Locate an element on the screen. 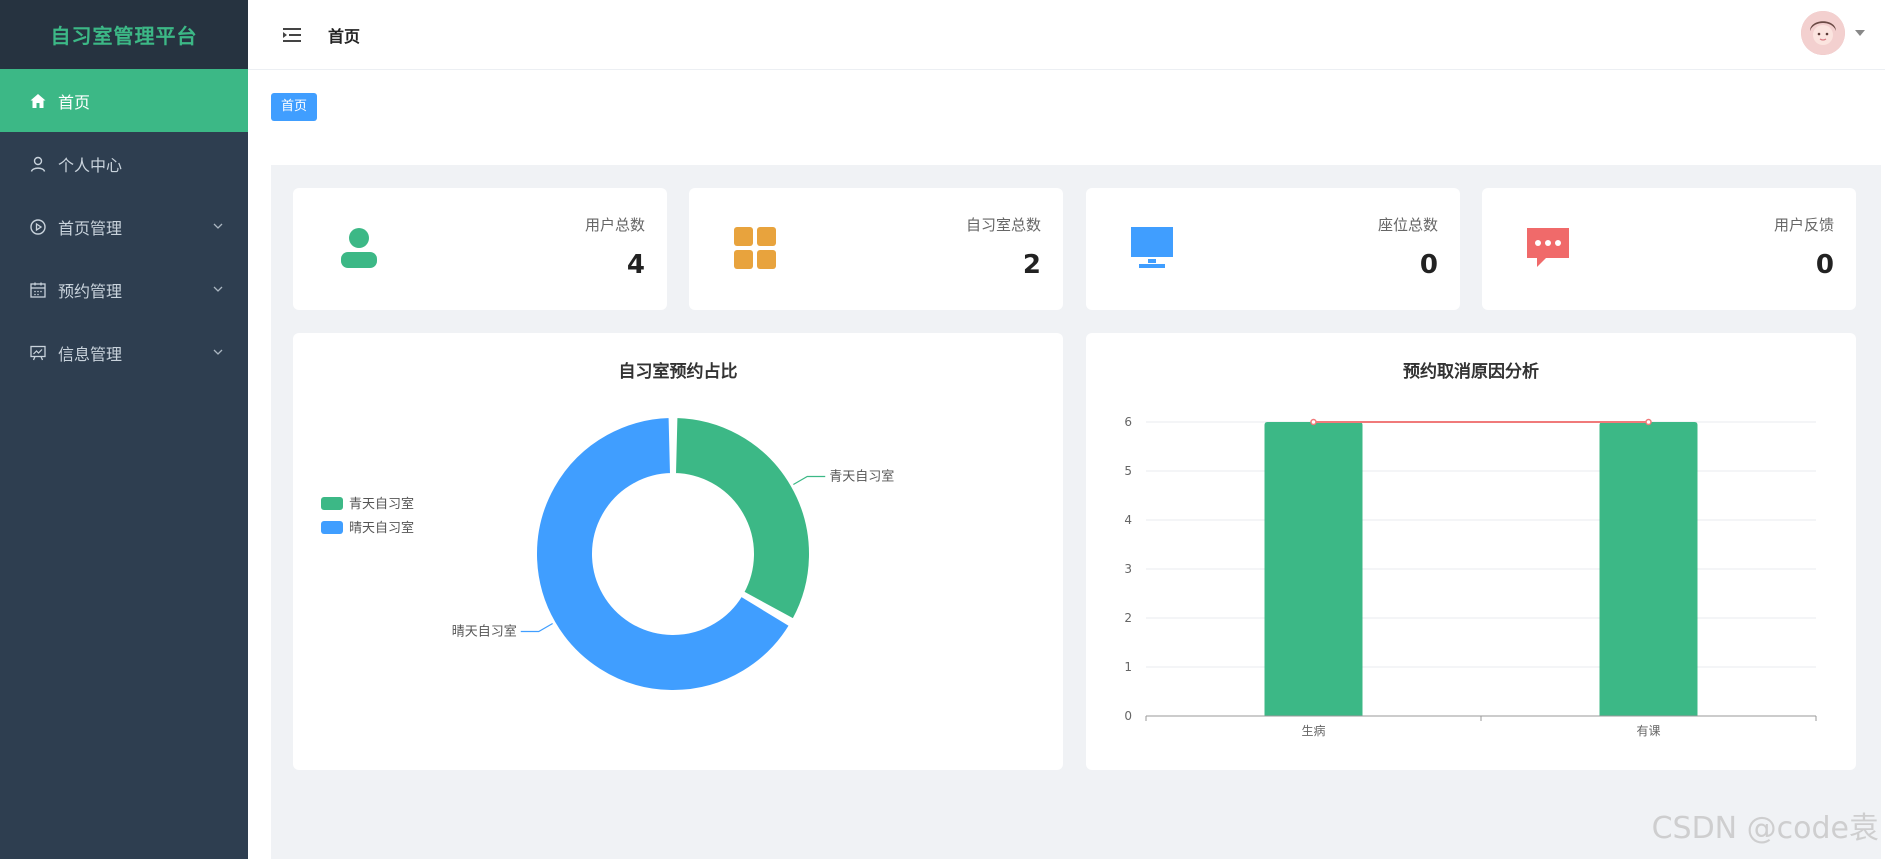  stat-card-users: 用户总数 4 is located at coordinates (480, 249).